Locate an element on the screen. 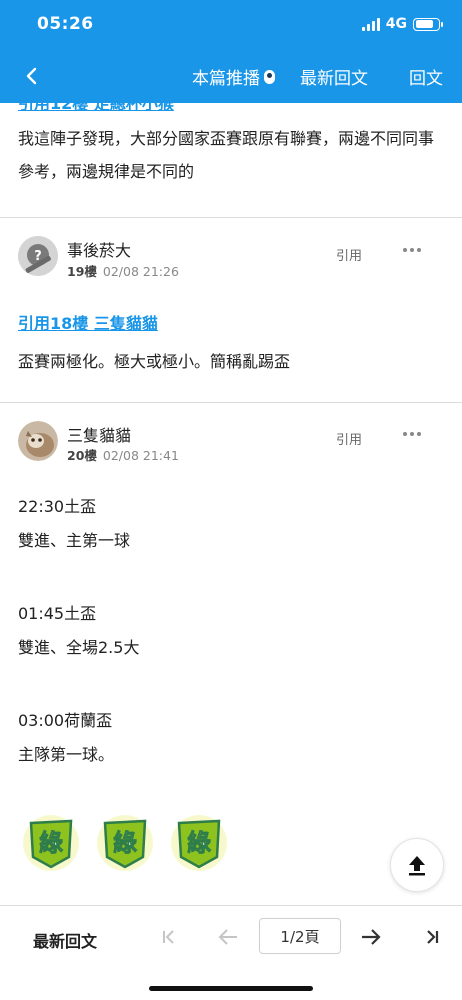 The image size is (462, 1000). floor-number: 19樓 is located at coordinates (82, 271).